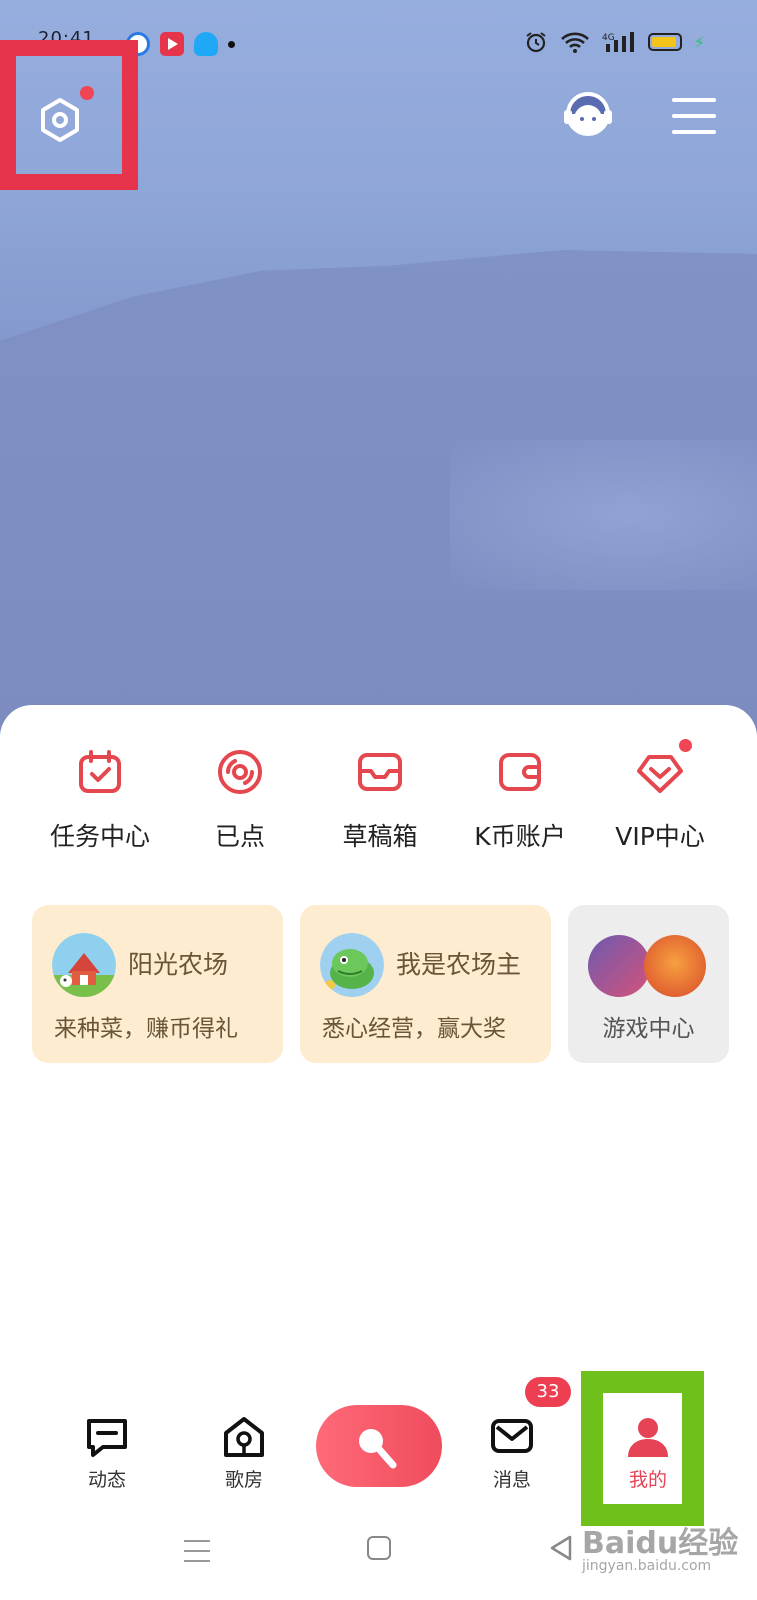 Image resolution: width=757 pixels, height=1600 pixels. I want to click on wifi-icon, so click(574, 42).